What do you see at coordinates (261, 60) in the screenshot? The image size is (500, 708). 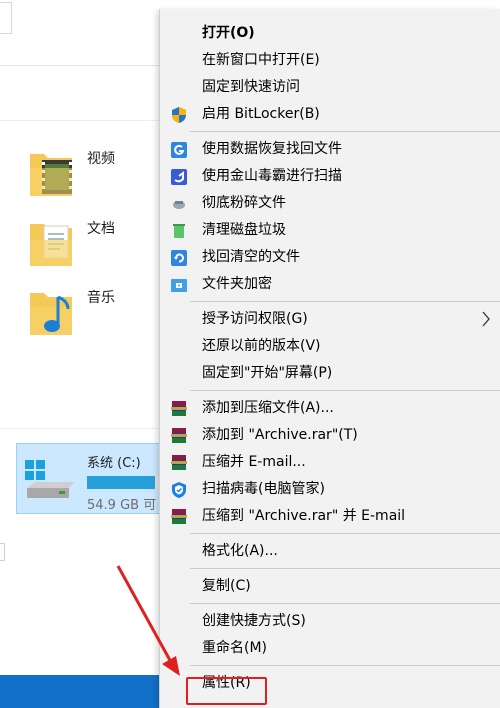 I see `menu-item-label: 在新窗口中打开(E)` at bounding box center [261, 60].